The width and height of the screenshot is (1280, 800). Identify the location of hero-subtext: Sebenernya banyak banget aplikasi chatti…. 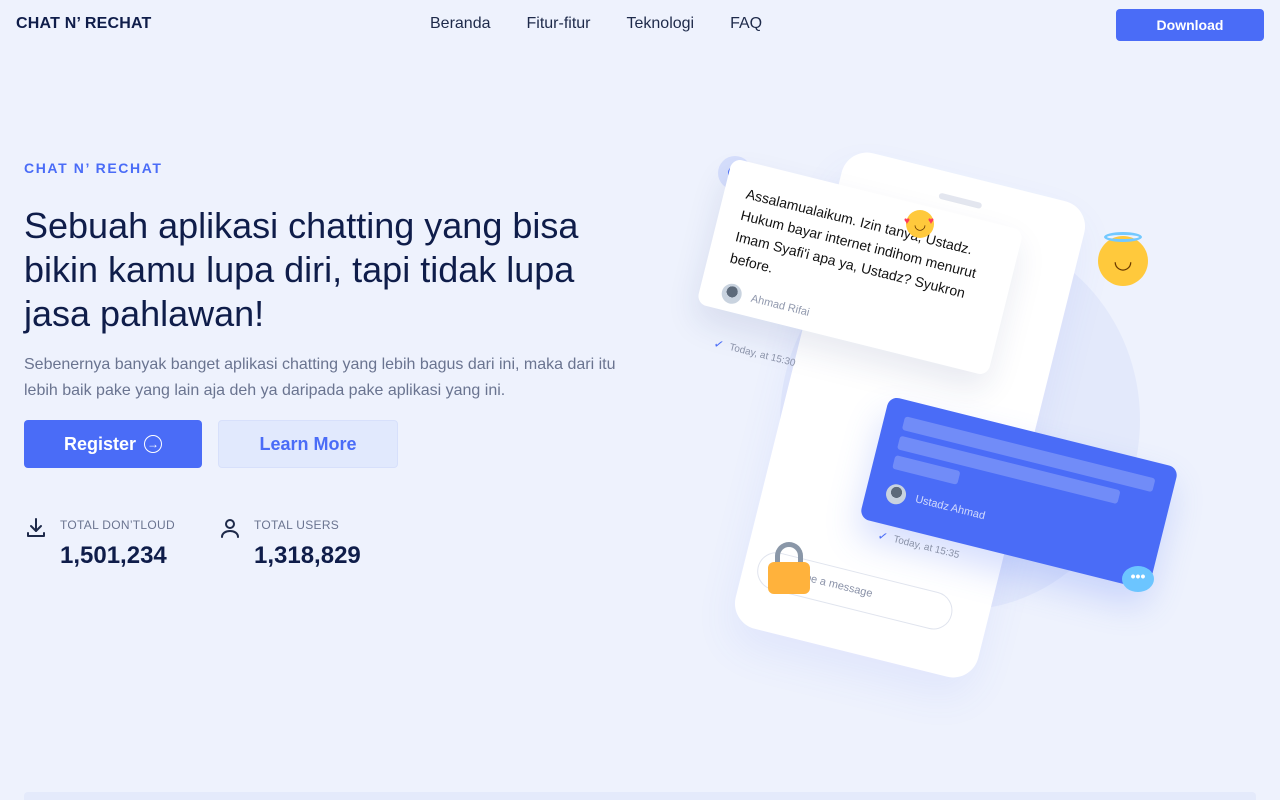
(320, 377).